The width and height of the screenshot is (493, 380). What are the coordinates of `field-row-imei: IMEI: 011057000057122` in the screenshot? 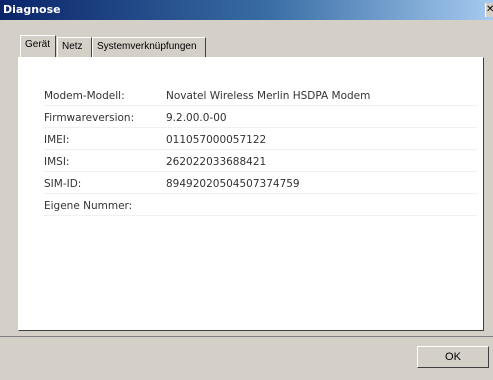 It's located at (251, 140).